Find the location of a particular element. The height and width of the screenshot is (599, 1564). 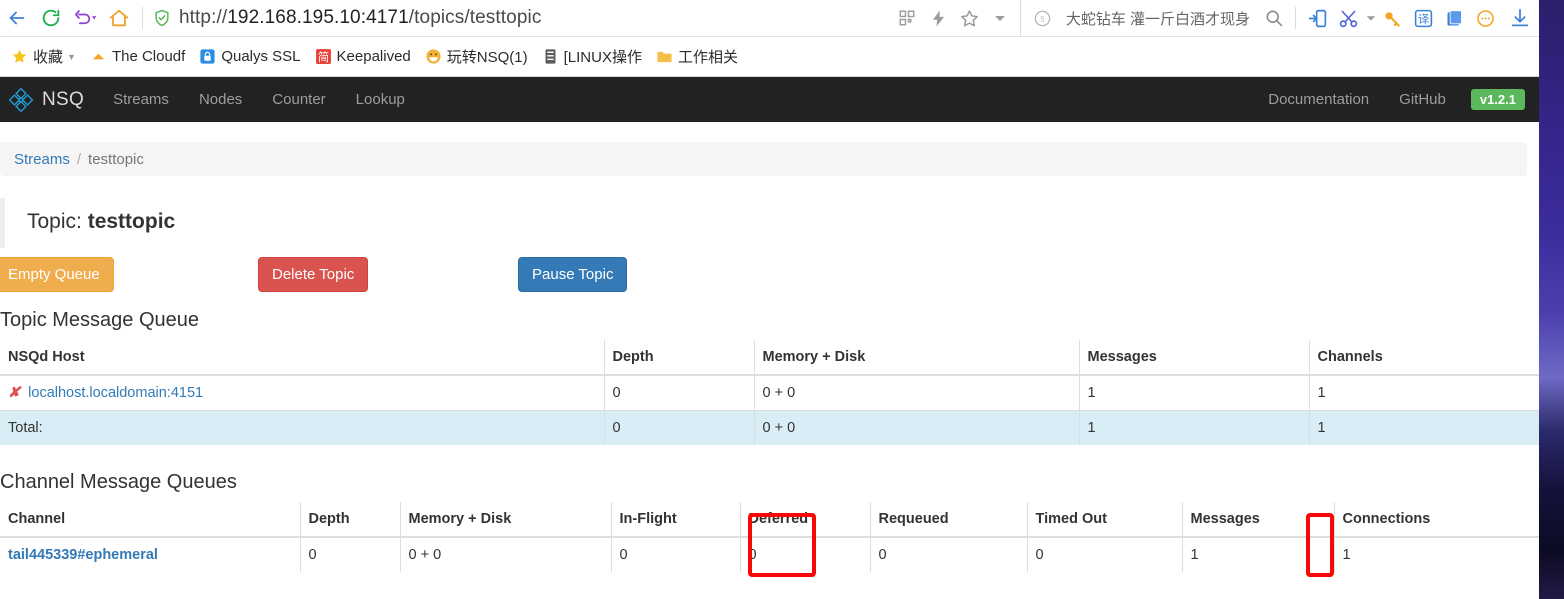

notes-icon is located at coordinates (1454, 18).